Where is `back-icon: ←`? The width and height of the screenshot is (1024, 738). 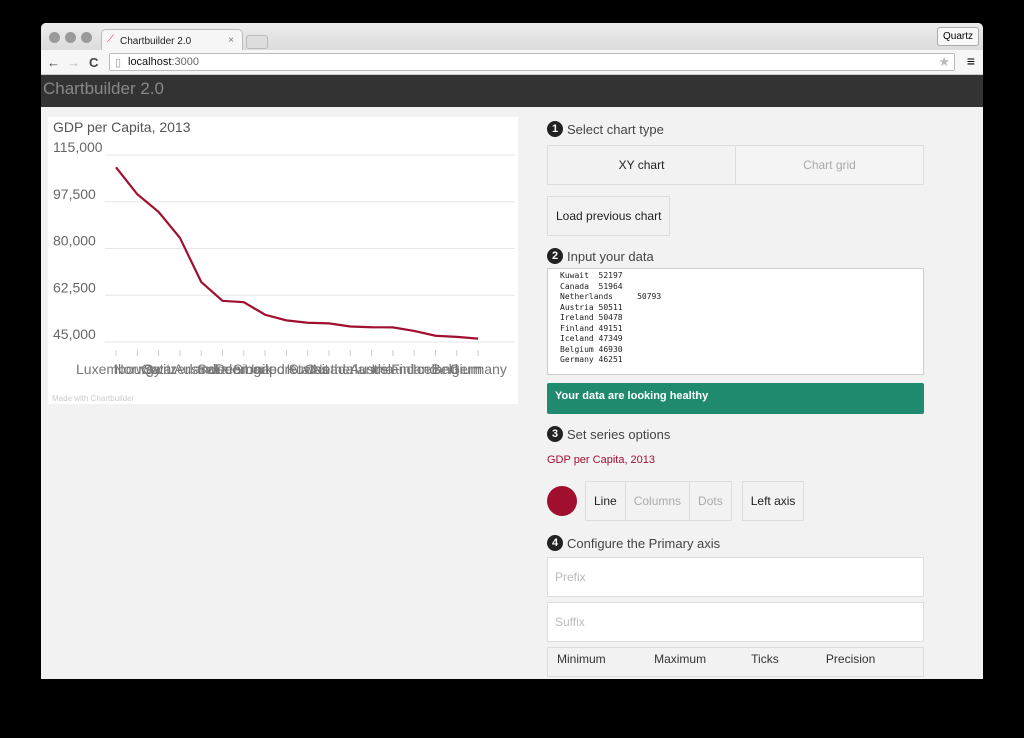 back-icon: ← is located at coordinates (53, 62).